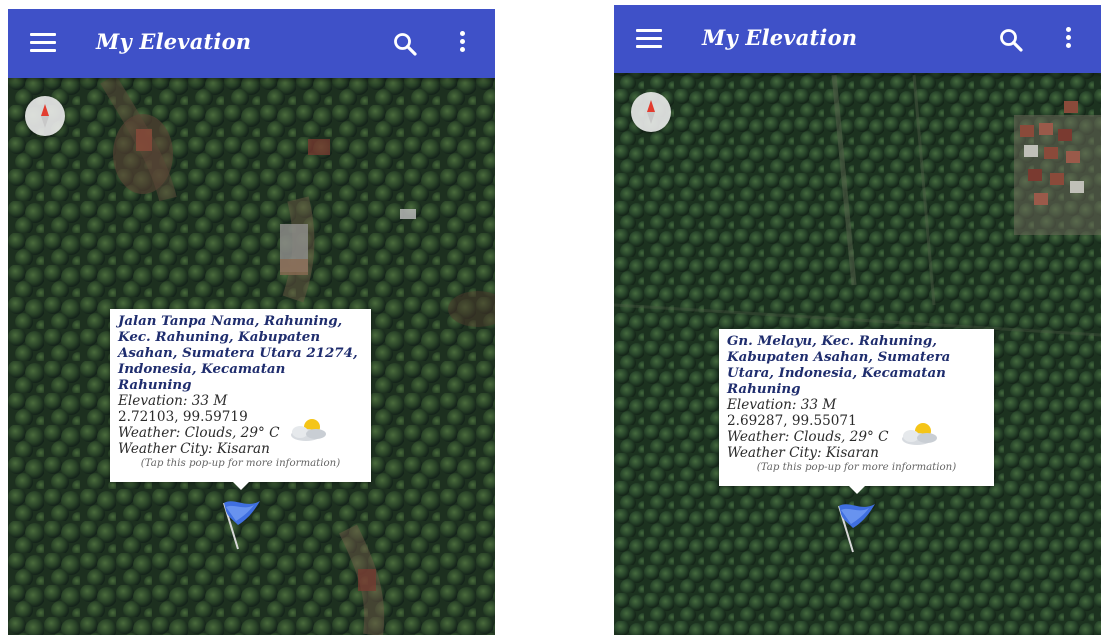 The image size is (1102, 635). I want to click on coordinates-text: 2.69287, 99.55071, so click(792, 421).